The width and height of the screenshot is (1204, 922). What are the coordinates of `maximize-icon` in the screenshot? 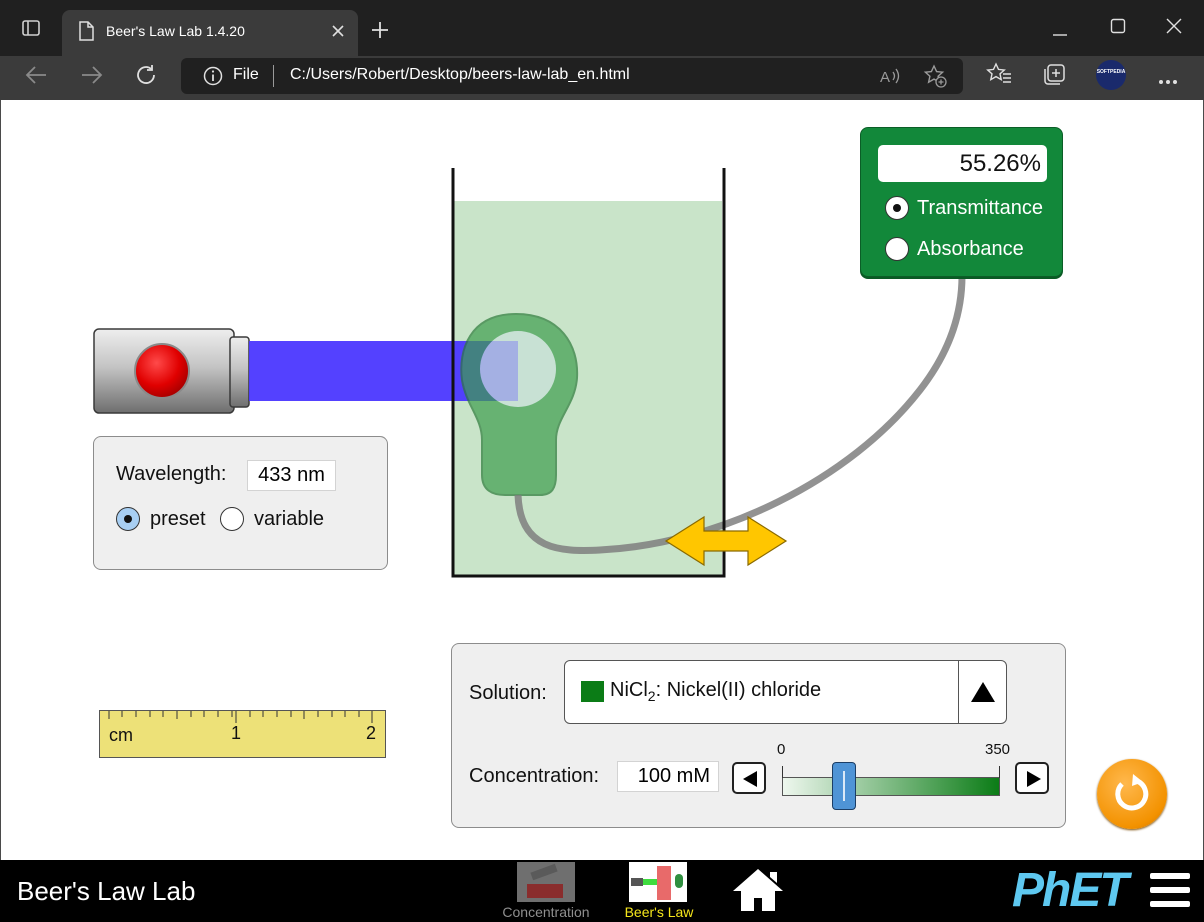 It's located at (1118, 28).